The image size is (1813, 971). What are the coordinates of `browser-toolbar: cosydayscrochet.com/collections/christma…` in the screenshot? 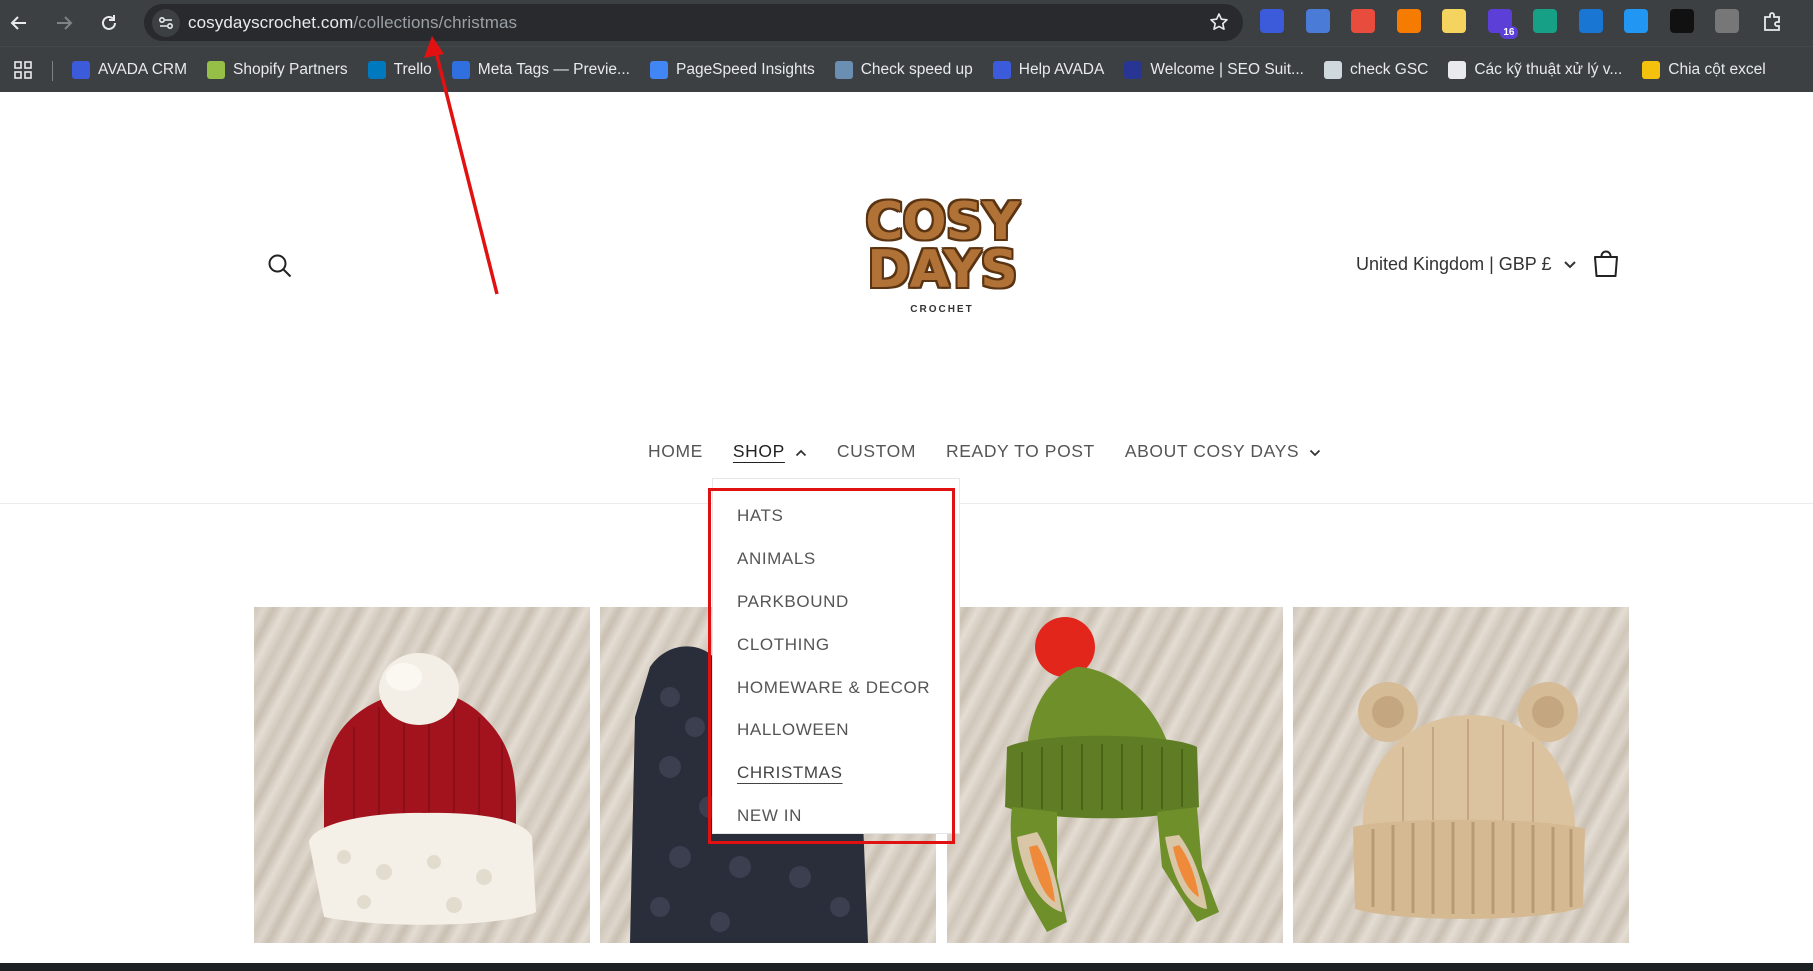 It's located at (906, 23).